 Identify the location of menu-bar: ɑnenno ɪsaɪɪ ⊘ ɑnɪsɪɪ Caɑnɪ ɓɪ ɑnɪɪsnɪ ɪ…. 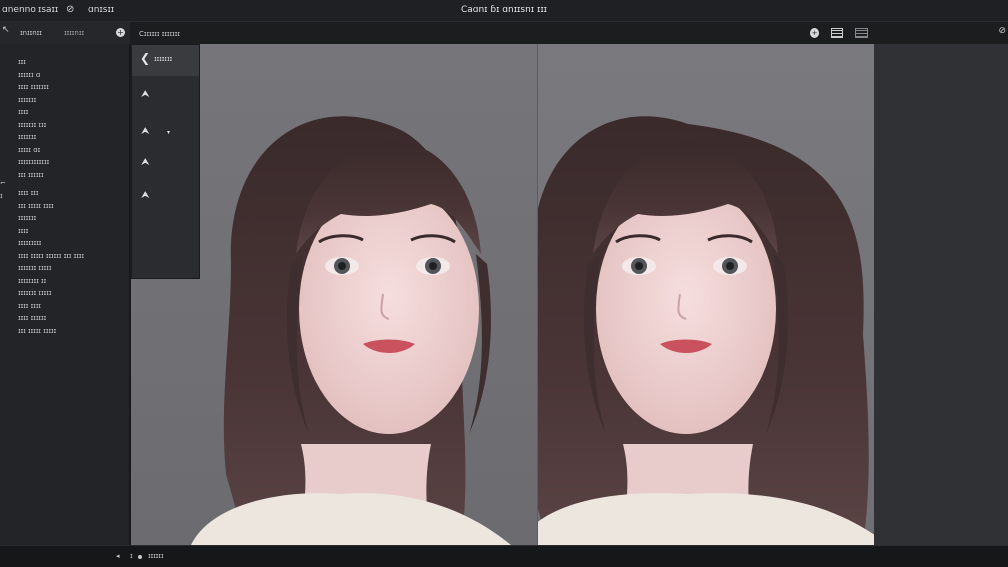
(504, 11).